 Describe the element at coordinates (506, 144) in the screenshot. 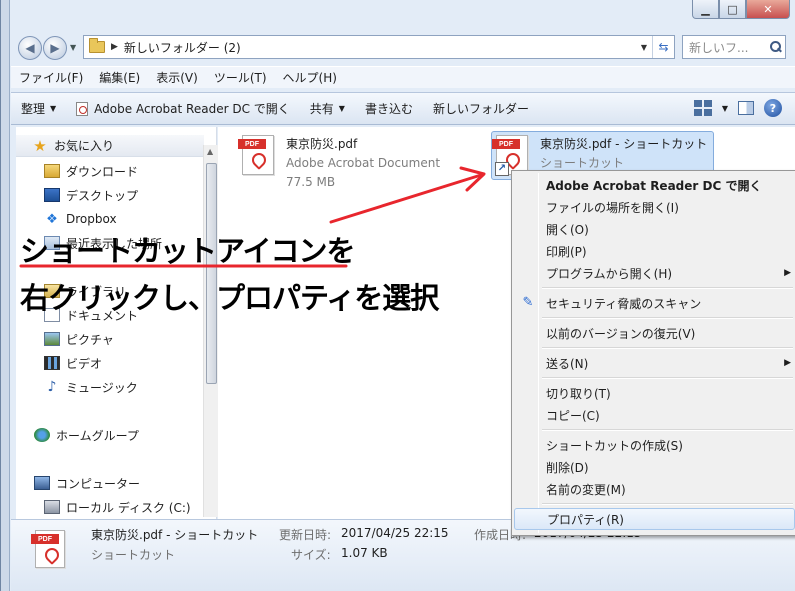

I see `pdf-tag-label: PDF` at that location.